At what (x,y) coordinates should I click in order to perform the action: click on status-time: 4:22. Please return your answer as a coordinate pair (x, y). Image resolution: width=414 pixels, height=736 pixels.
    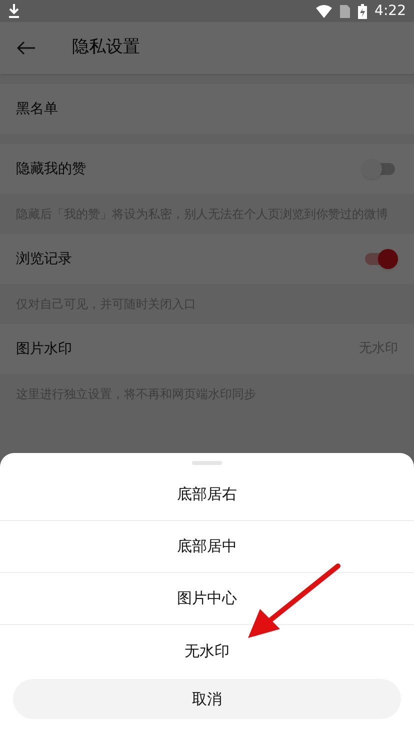
    Looking at the image, I should click on (390, 11).